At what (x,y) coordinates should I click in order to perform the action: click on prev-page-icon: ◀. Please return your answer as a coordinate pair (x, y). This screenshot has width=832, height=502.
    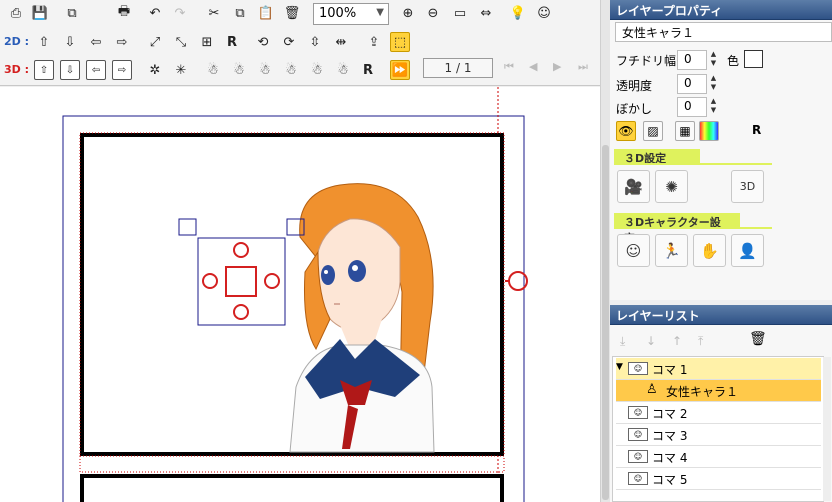
    Looking at the image, I should click on (533, 66).